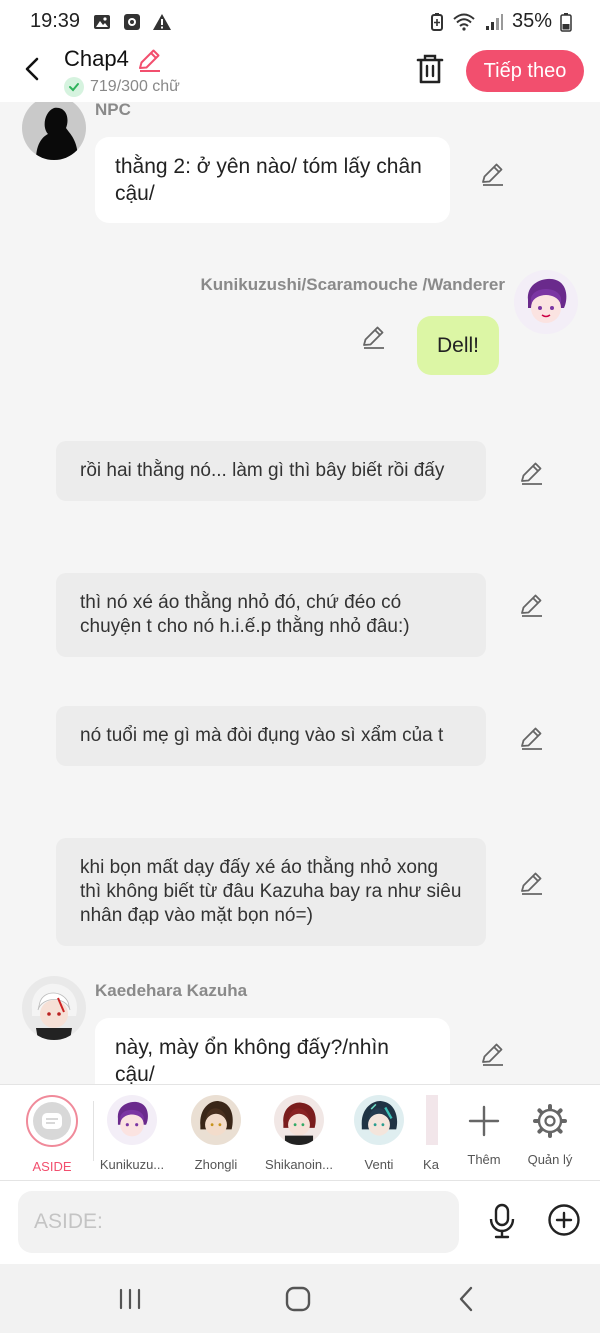  Describe the element at coordinates (300, 22) in the screenshot. I see `status-bar: 19:39 35%` at that location.